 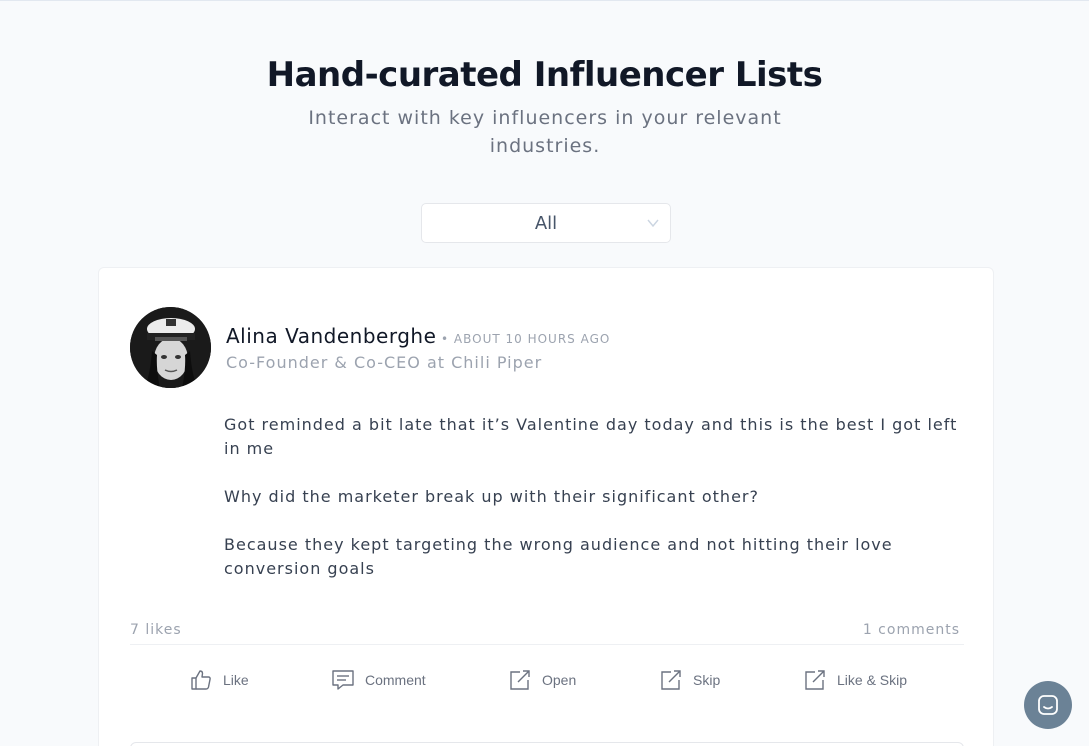 I want to click on top-border, so click(x=544, y=0).